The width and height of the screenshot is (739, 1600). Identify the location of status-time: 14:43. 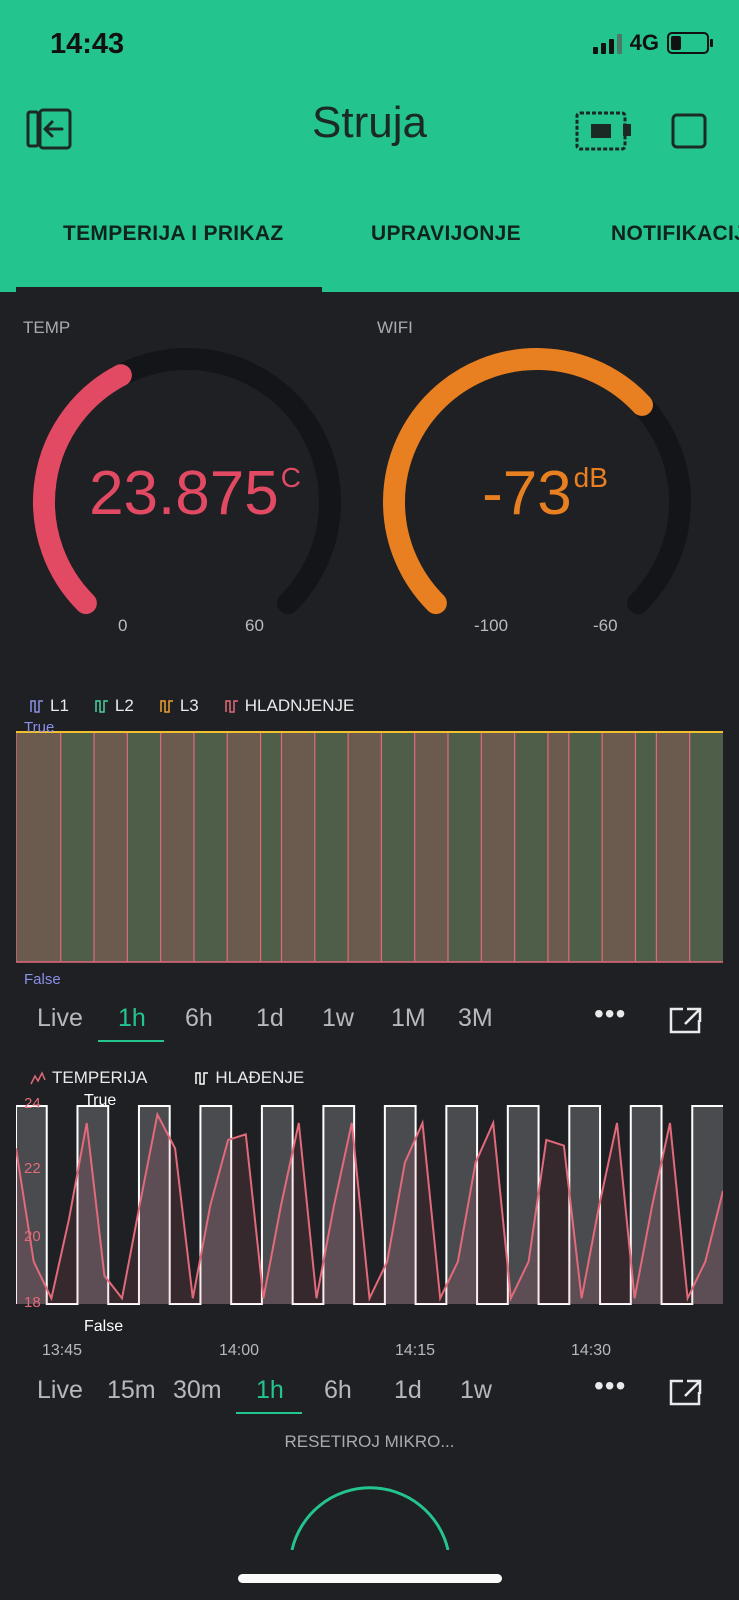
(87, 44).